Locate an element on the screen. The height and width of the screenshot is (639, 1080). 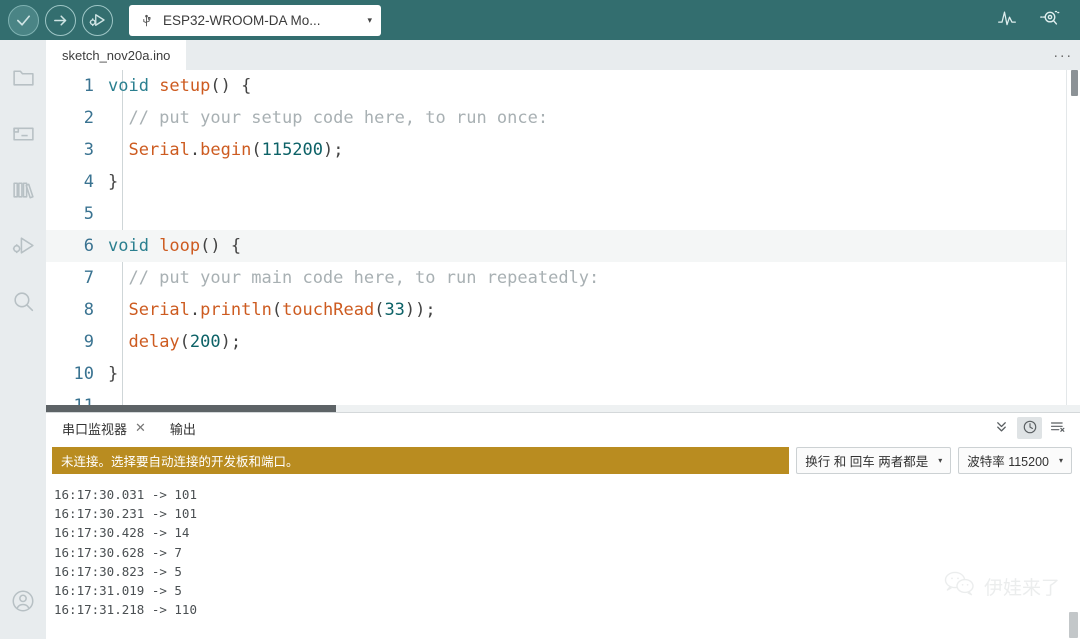
baud-rate-label: 波特率 115200 is located at coordinates (1008, 461).